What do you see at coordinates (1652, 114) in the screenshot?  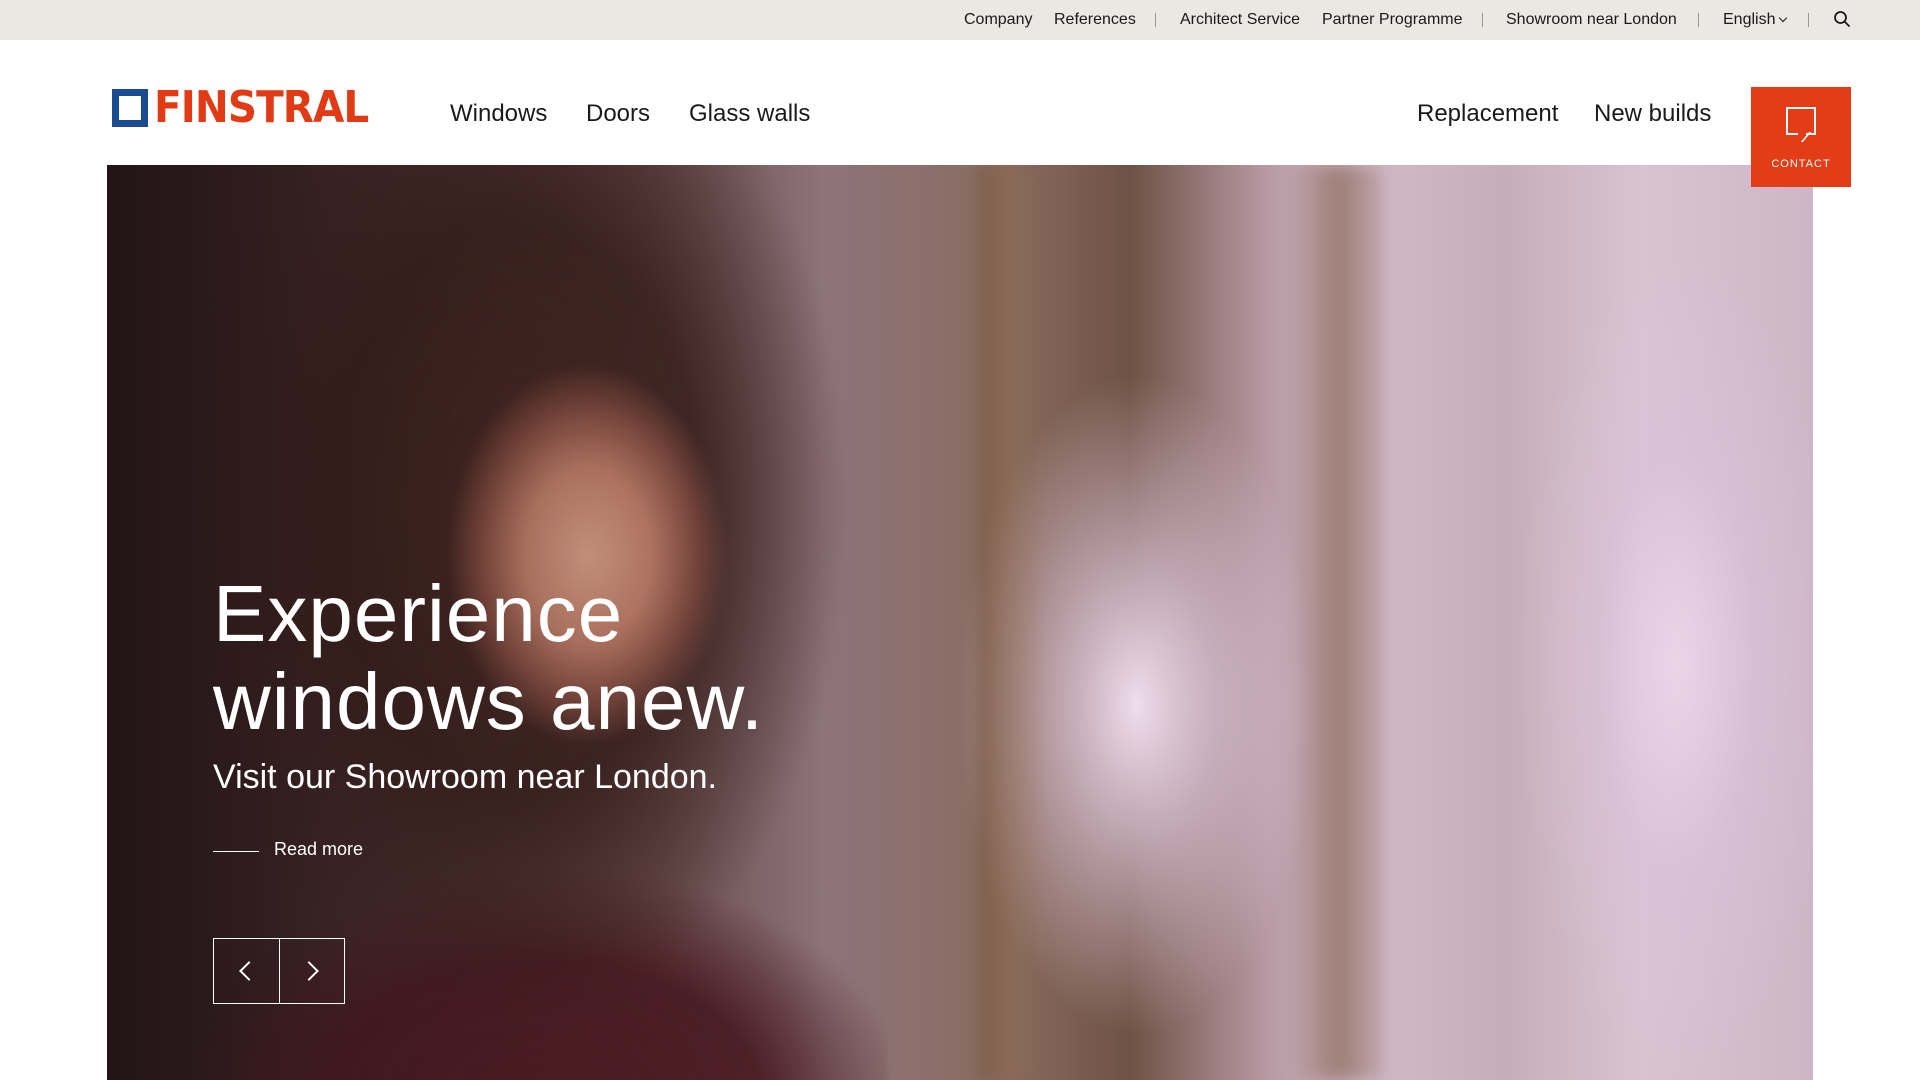 I see `nav-new-builds: New builds` at bounding box center [1652, 114].